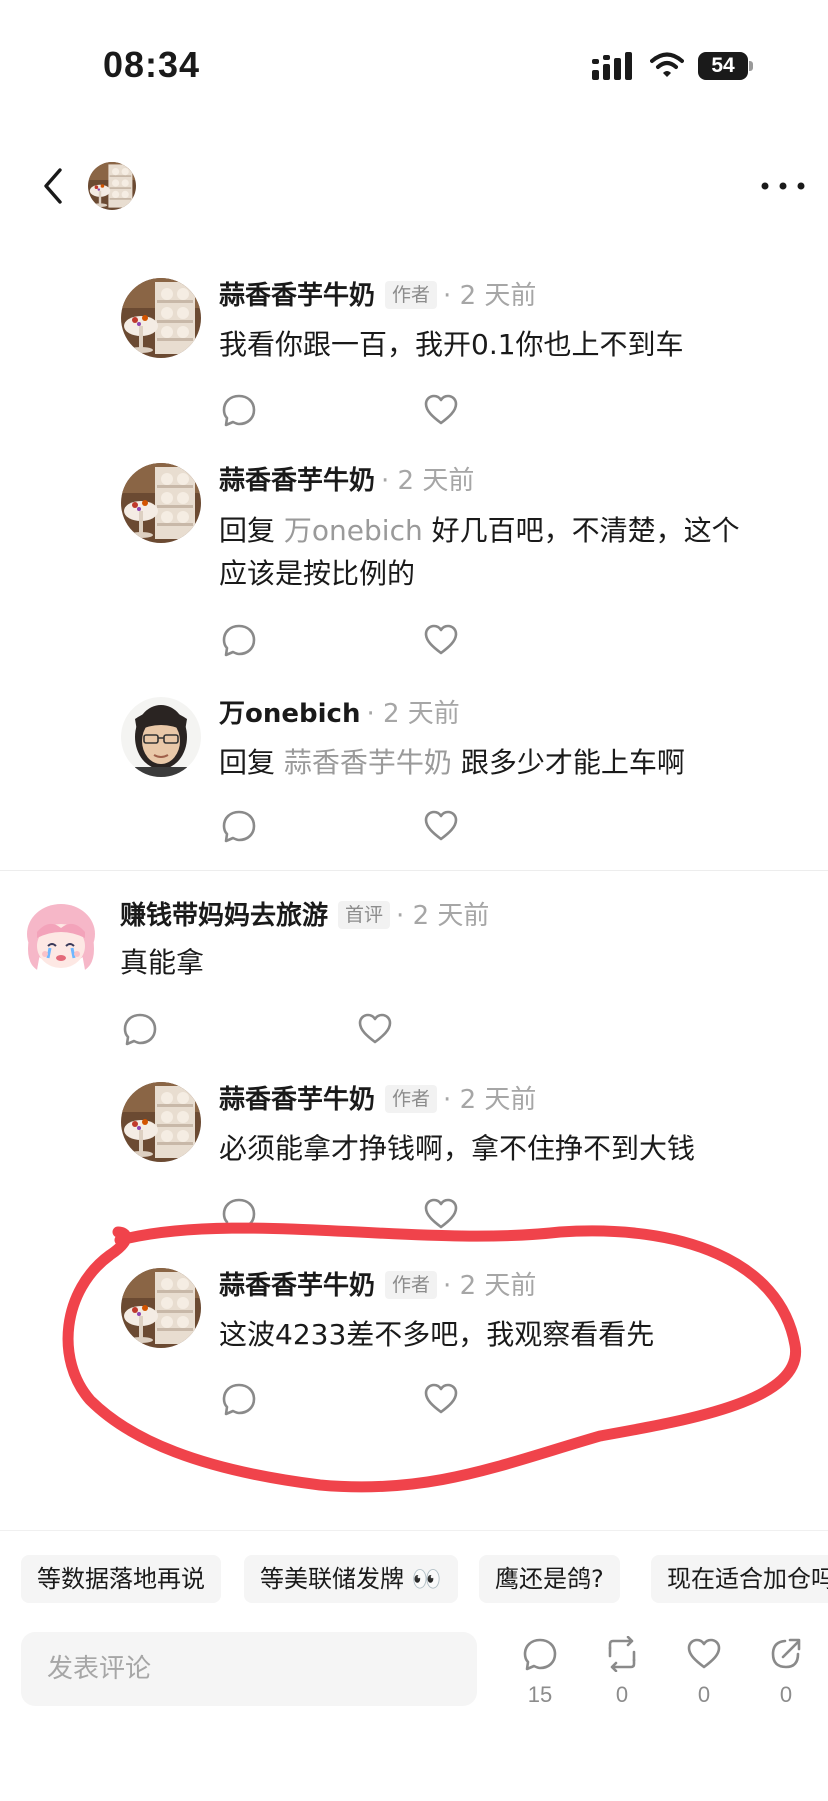 The image size is (828, 1801). Describe the element at coordinates (568, 762) in the screenshot. I see `comment-text: 跟多少才能上车啊` at that location.